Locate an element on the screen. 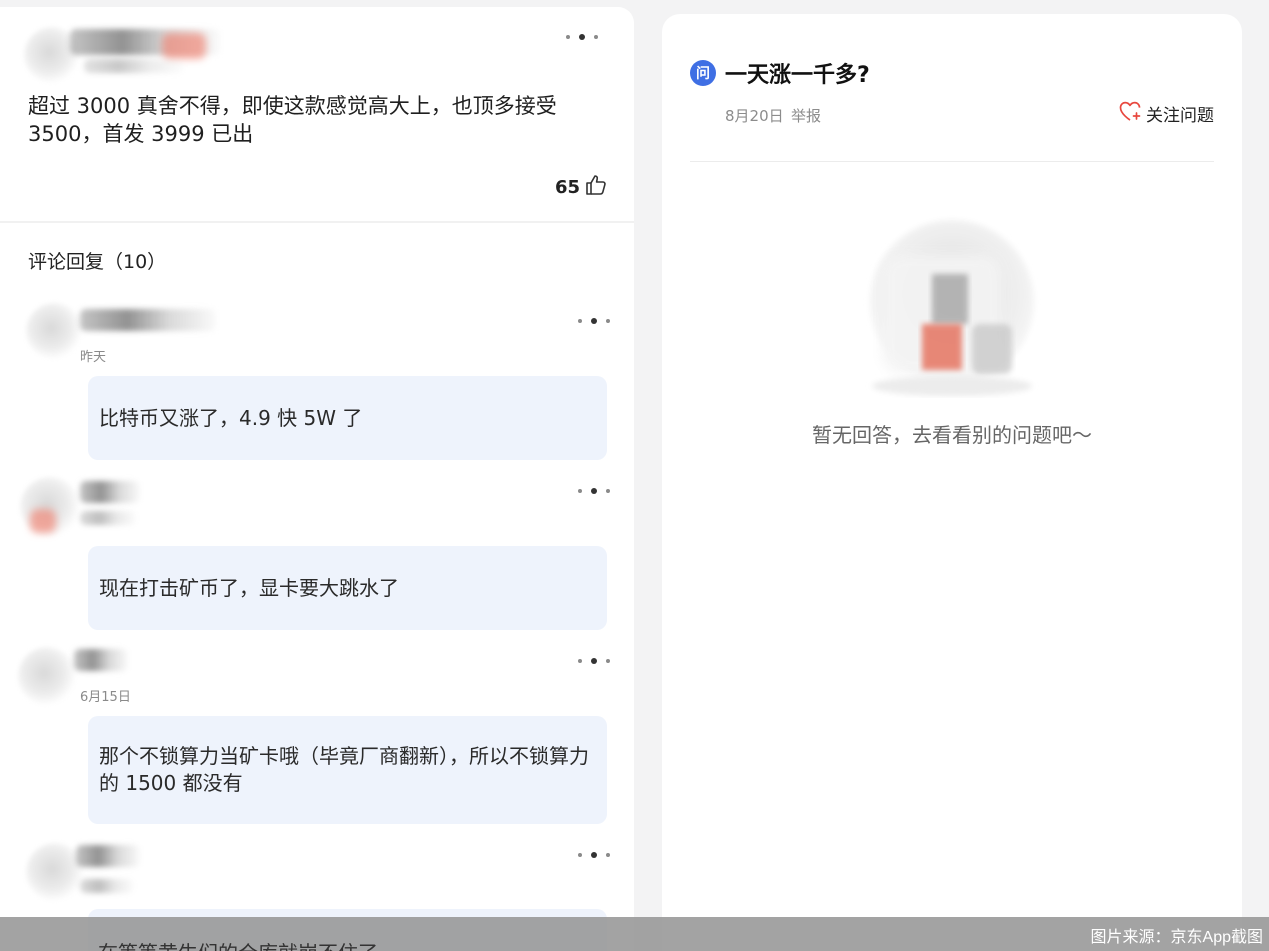 This screenshot has height=951, width=1269. question-date: 8月20日 is located at coordinates (754, 115).